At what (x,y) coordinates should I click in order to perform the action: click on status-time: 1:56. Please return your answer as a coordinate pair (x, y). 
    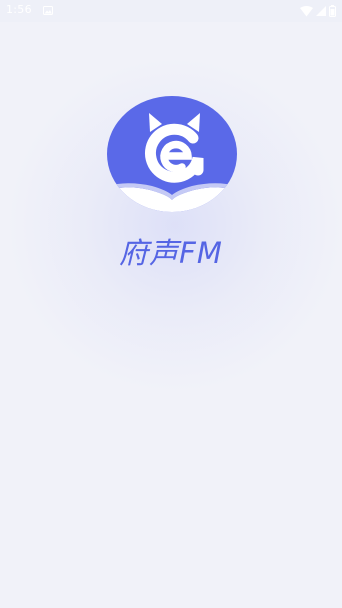
    Looking at the image, I should click on (19, 9).